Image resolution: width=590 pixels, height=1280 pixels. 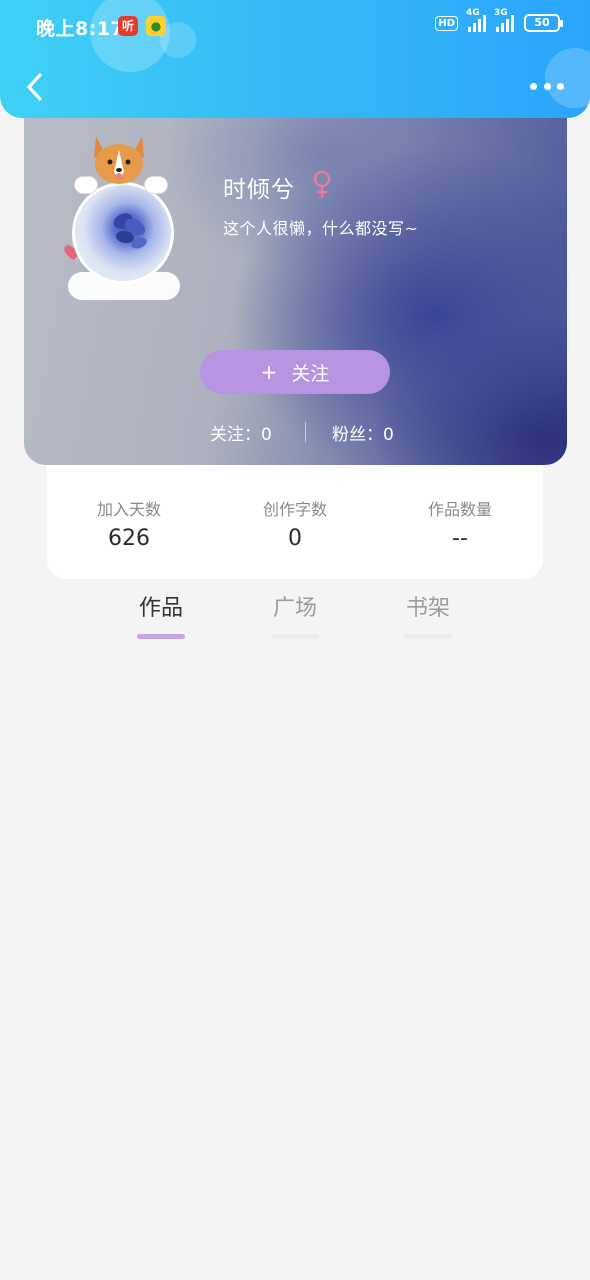 I want to click on ting-app-icon: 听, so click(x=128, y=26).